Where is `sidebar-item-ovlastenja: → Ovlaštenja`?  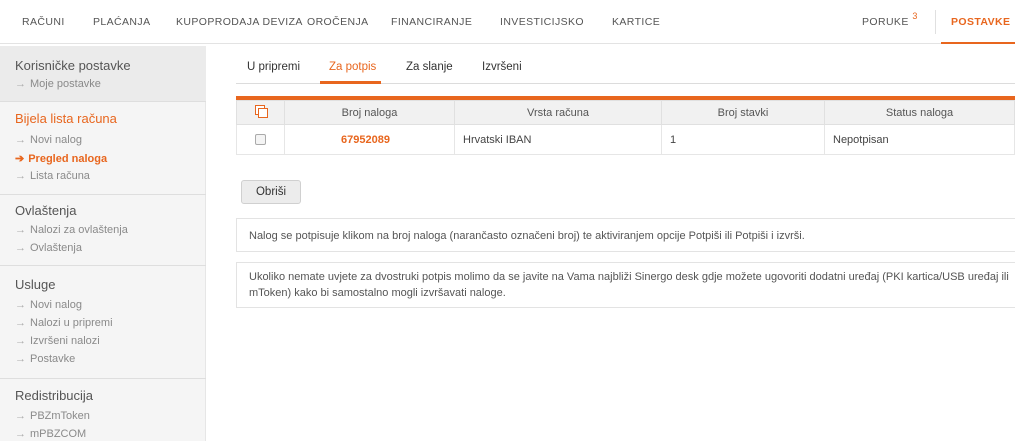 sidebar-item-ovlastenja: → Ovlaštenja is located at coordinates (48, 248).